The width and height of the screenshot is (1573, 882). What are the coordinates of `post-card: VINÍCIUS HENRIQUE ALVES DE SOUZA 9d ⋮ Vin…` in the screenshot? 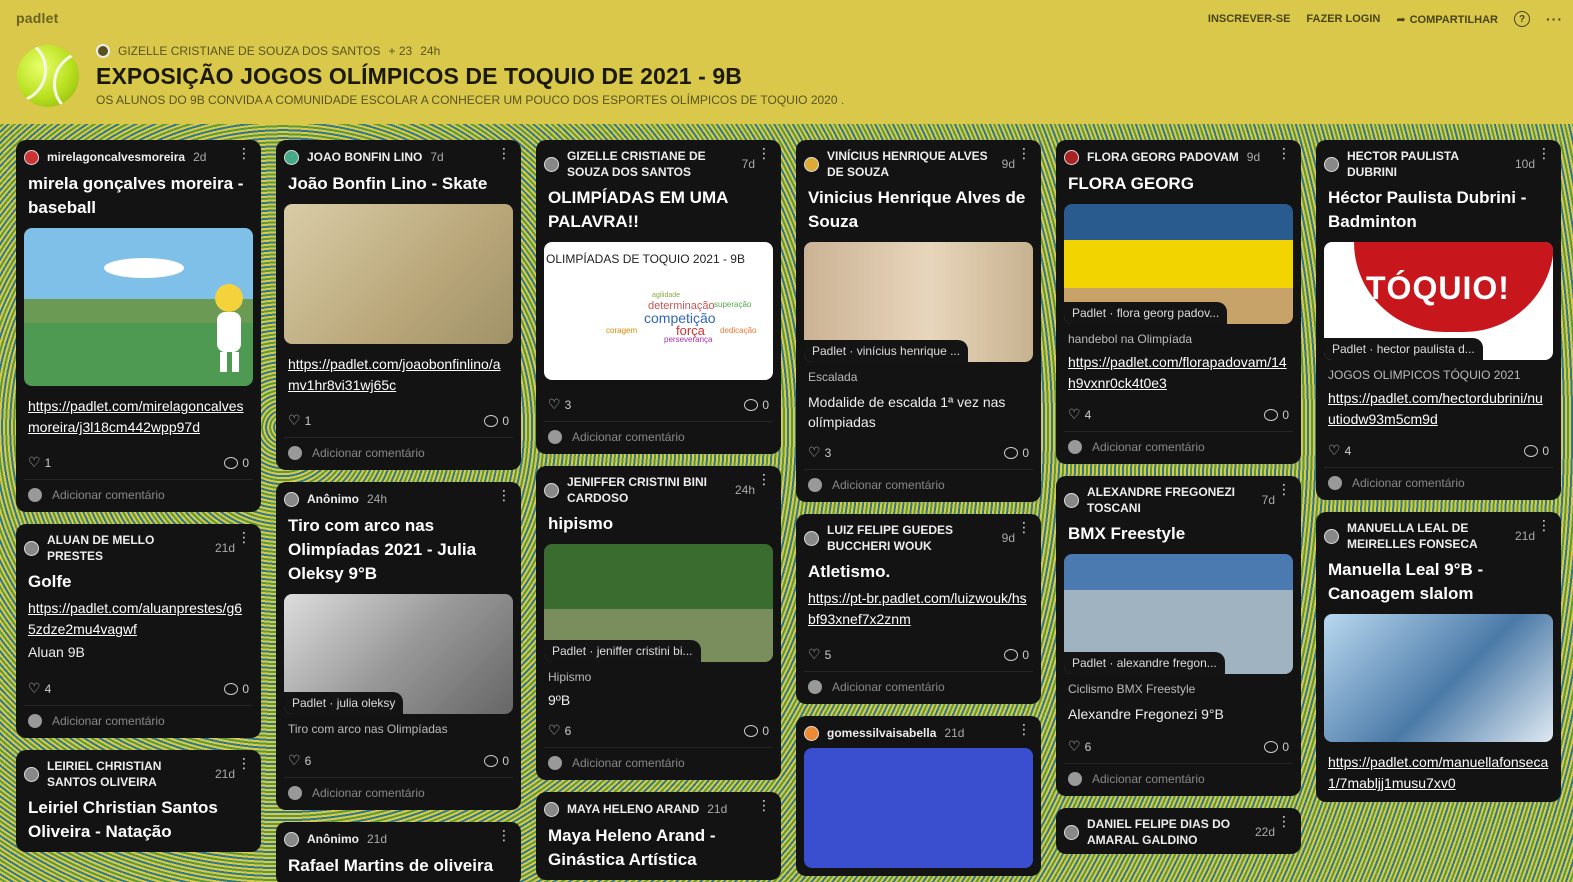 It's located at (918, 321).